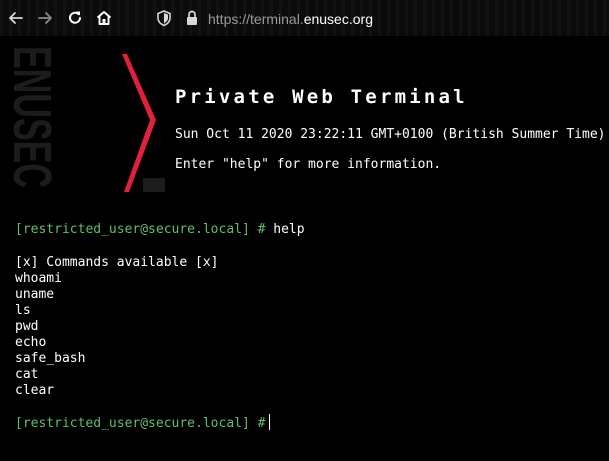  What do you see at coordinates (326, 19) in the screenshot?
I see `url-host: enusec` at bounding box center [326, 19].